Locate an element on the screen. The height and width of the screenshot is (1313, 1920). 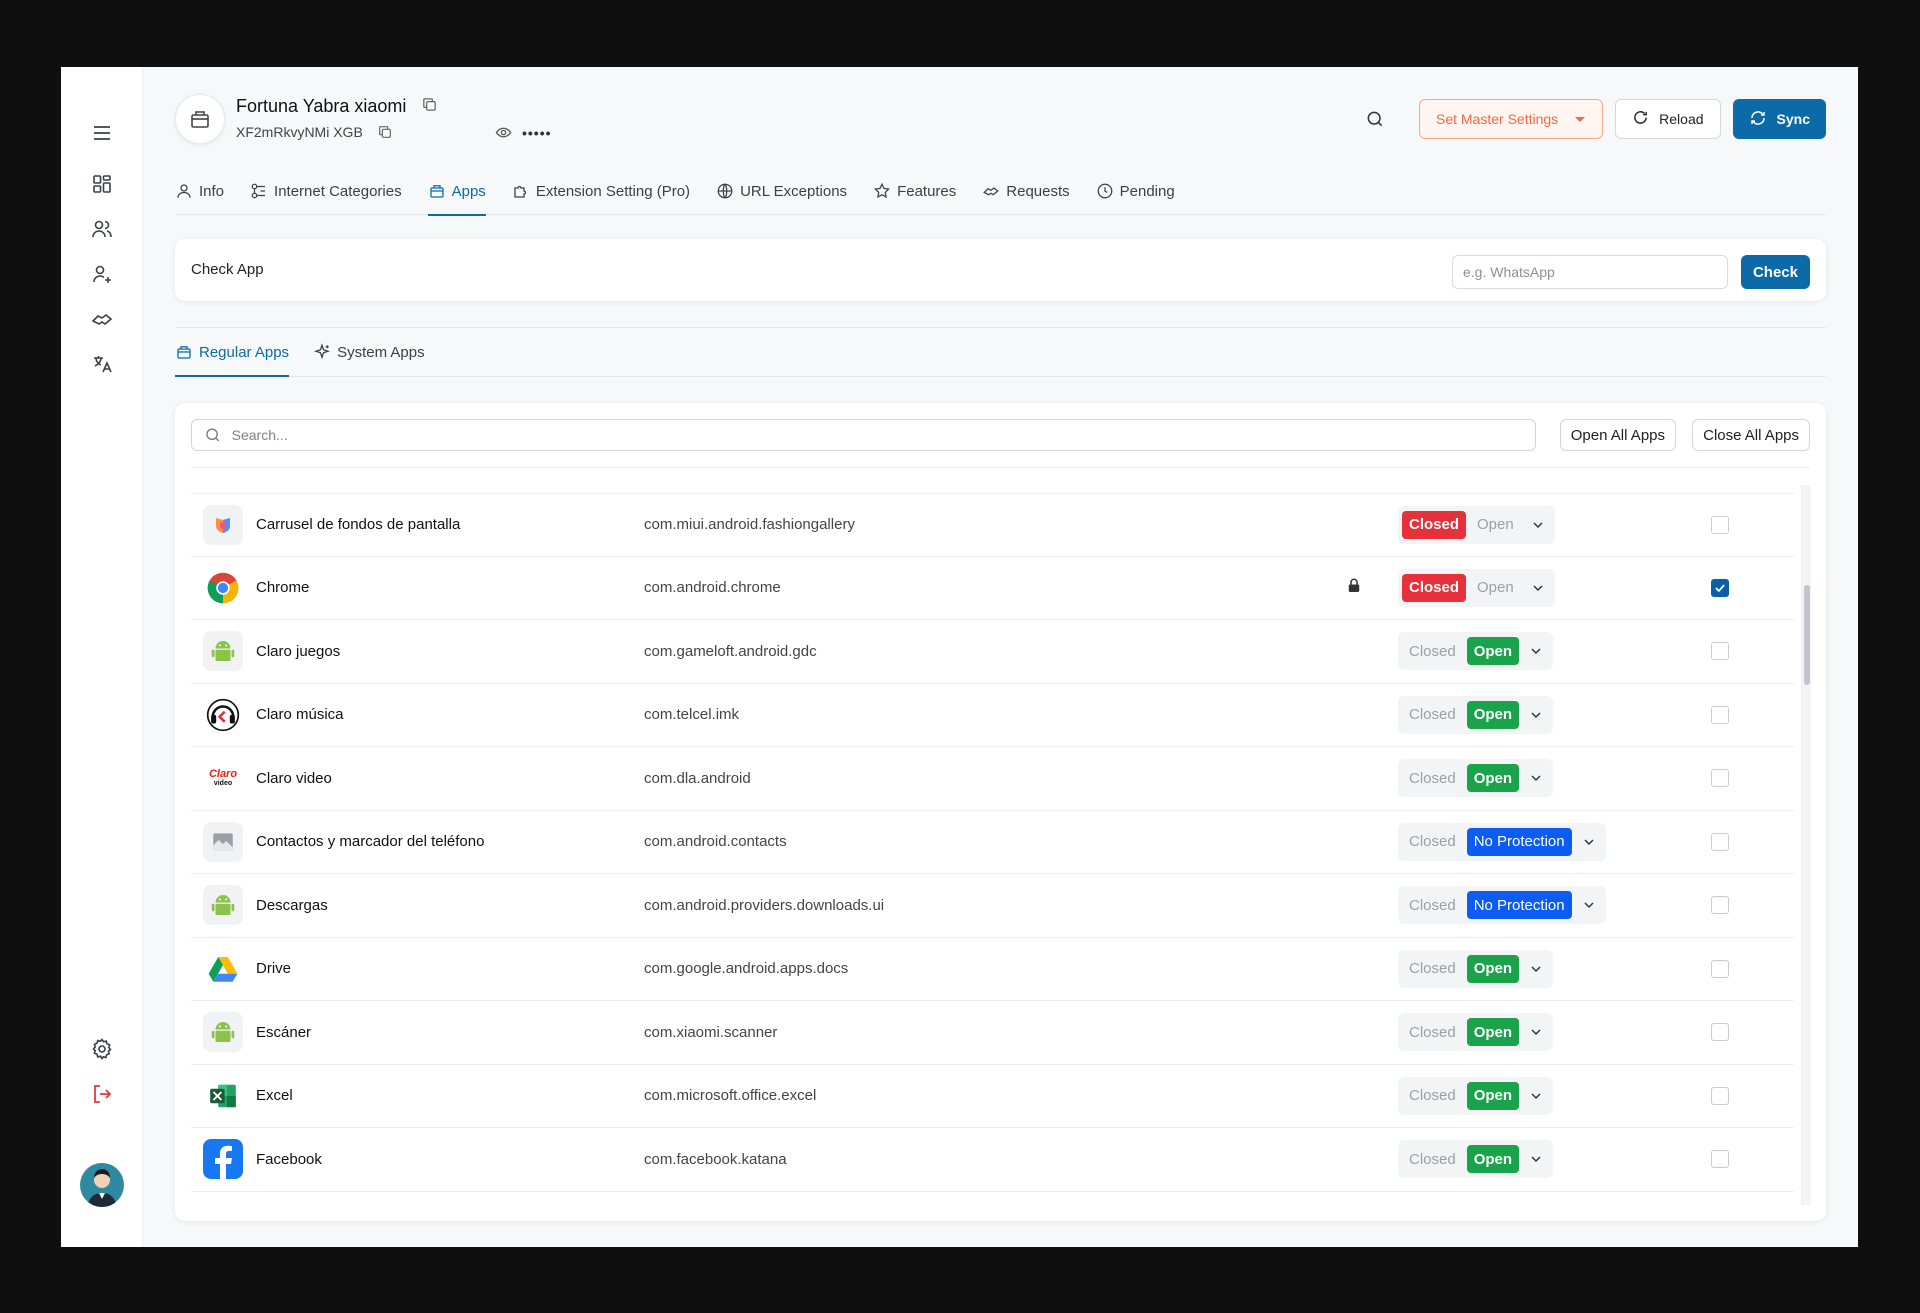
apps-icon is located at coordinates (436, 191).